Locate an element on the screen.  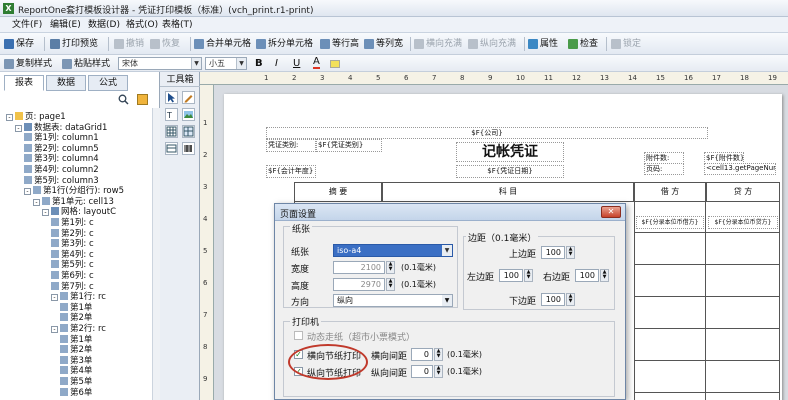
menu-file: 文件(F) is located at coordinates (27, 25).